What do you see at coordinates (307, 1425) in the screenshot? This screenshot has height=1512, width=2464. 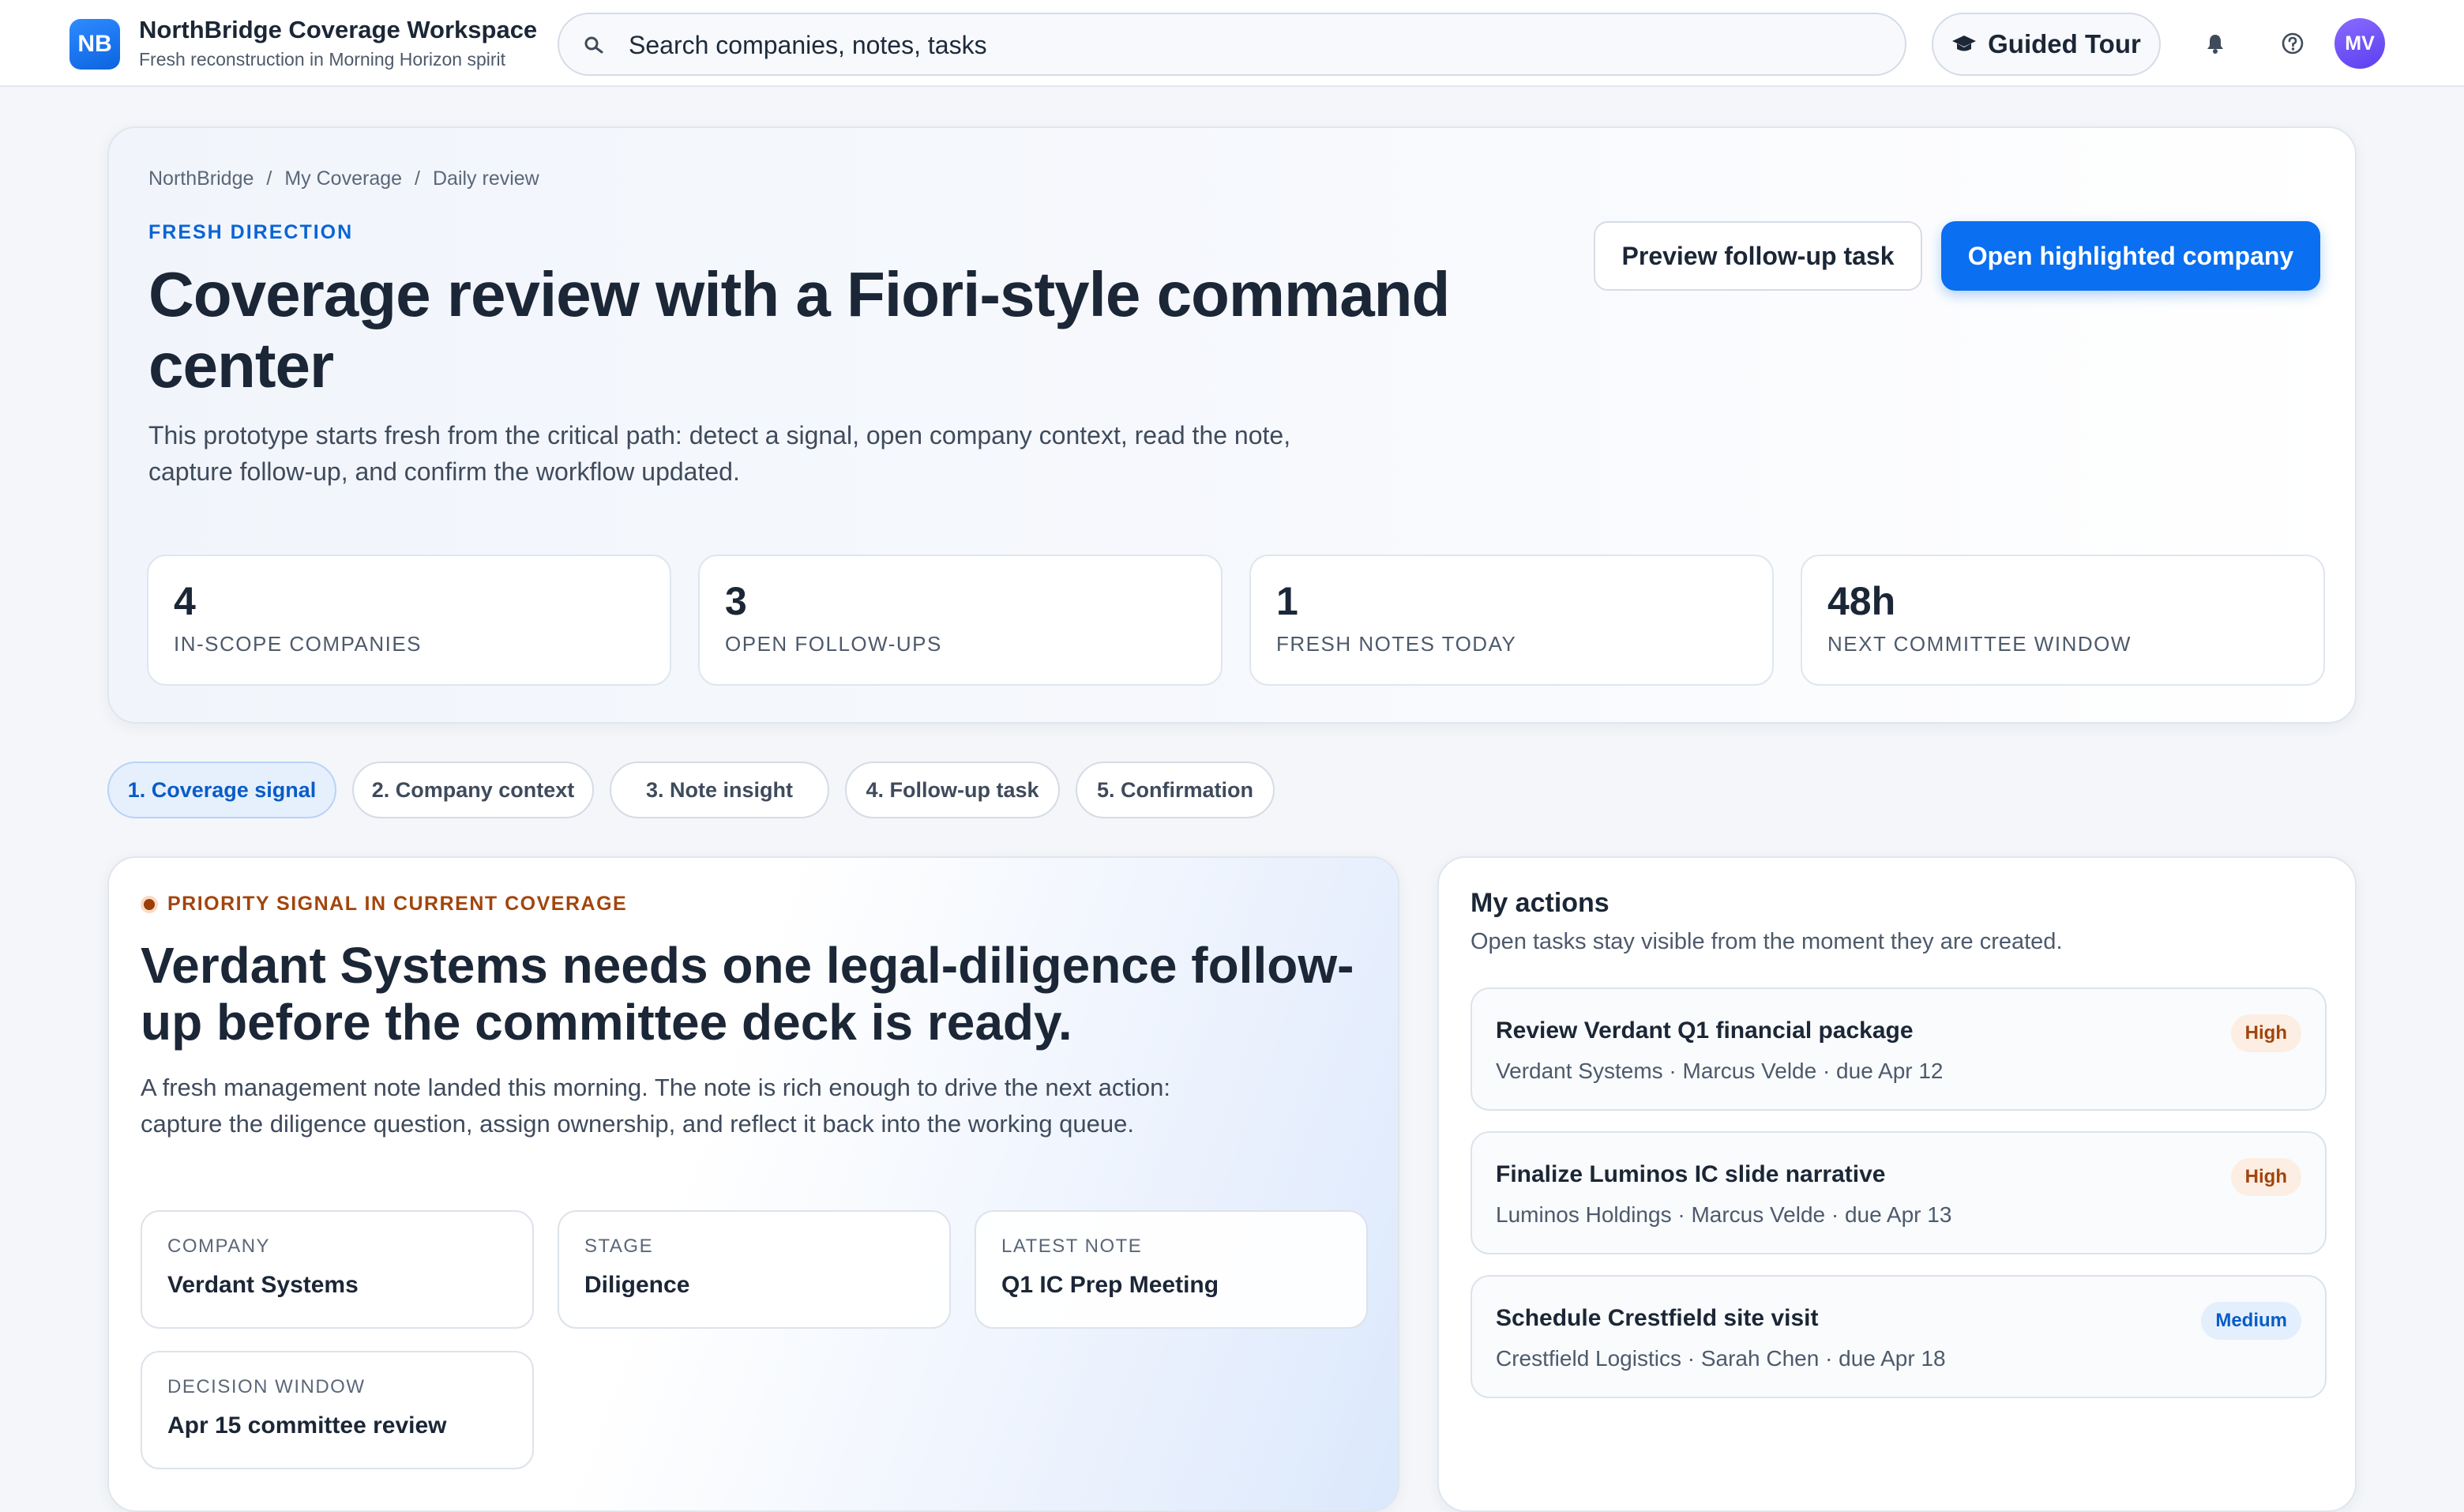 I see `field-value: Apr 15 committee review` at bounding box center [307, 1425].